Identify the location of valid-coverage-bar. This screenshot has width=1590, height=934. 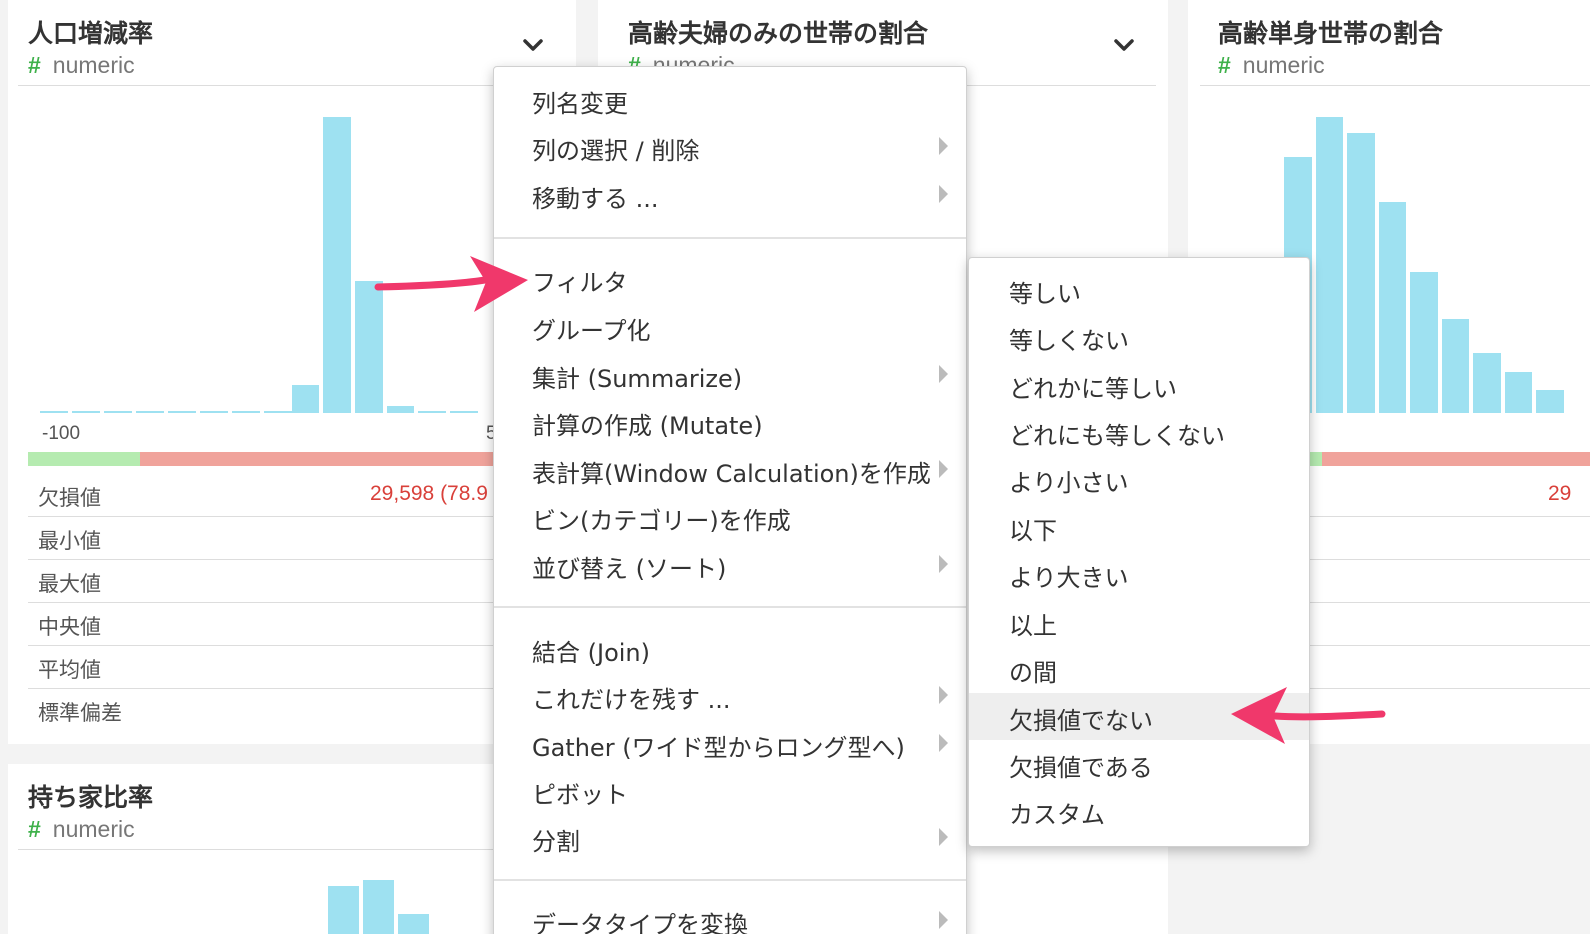
(84, 459).